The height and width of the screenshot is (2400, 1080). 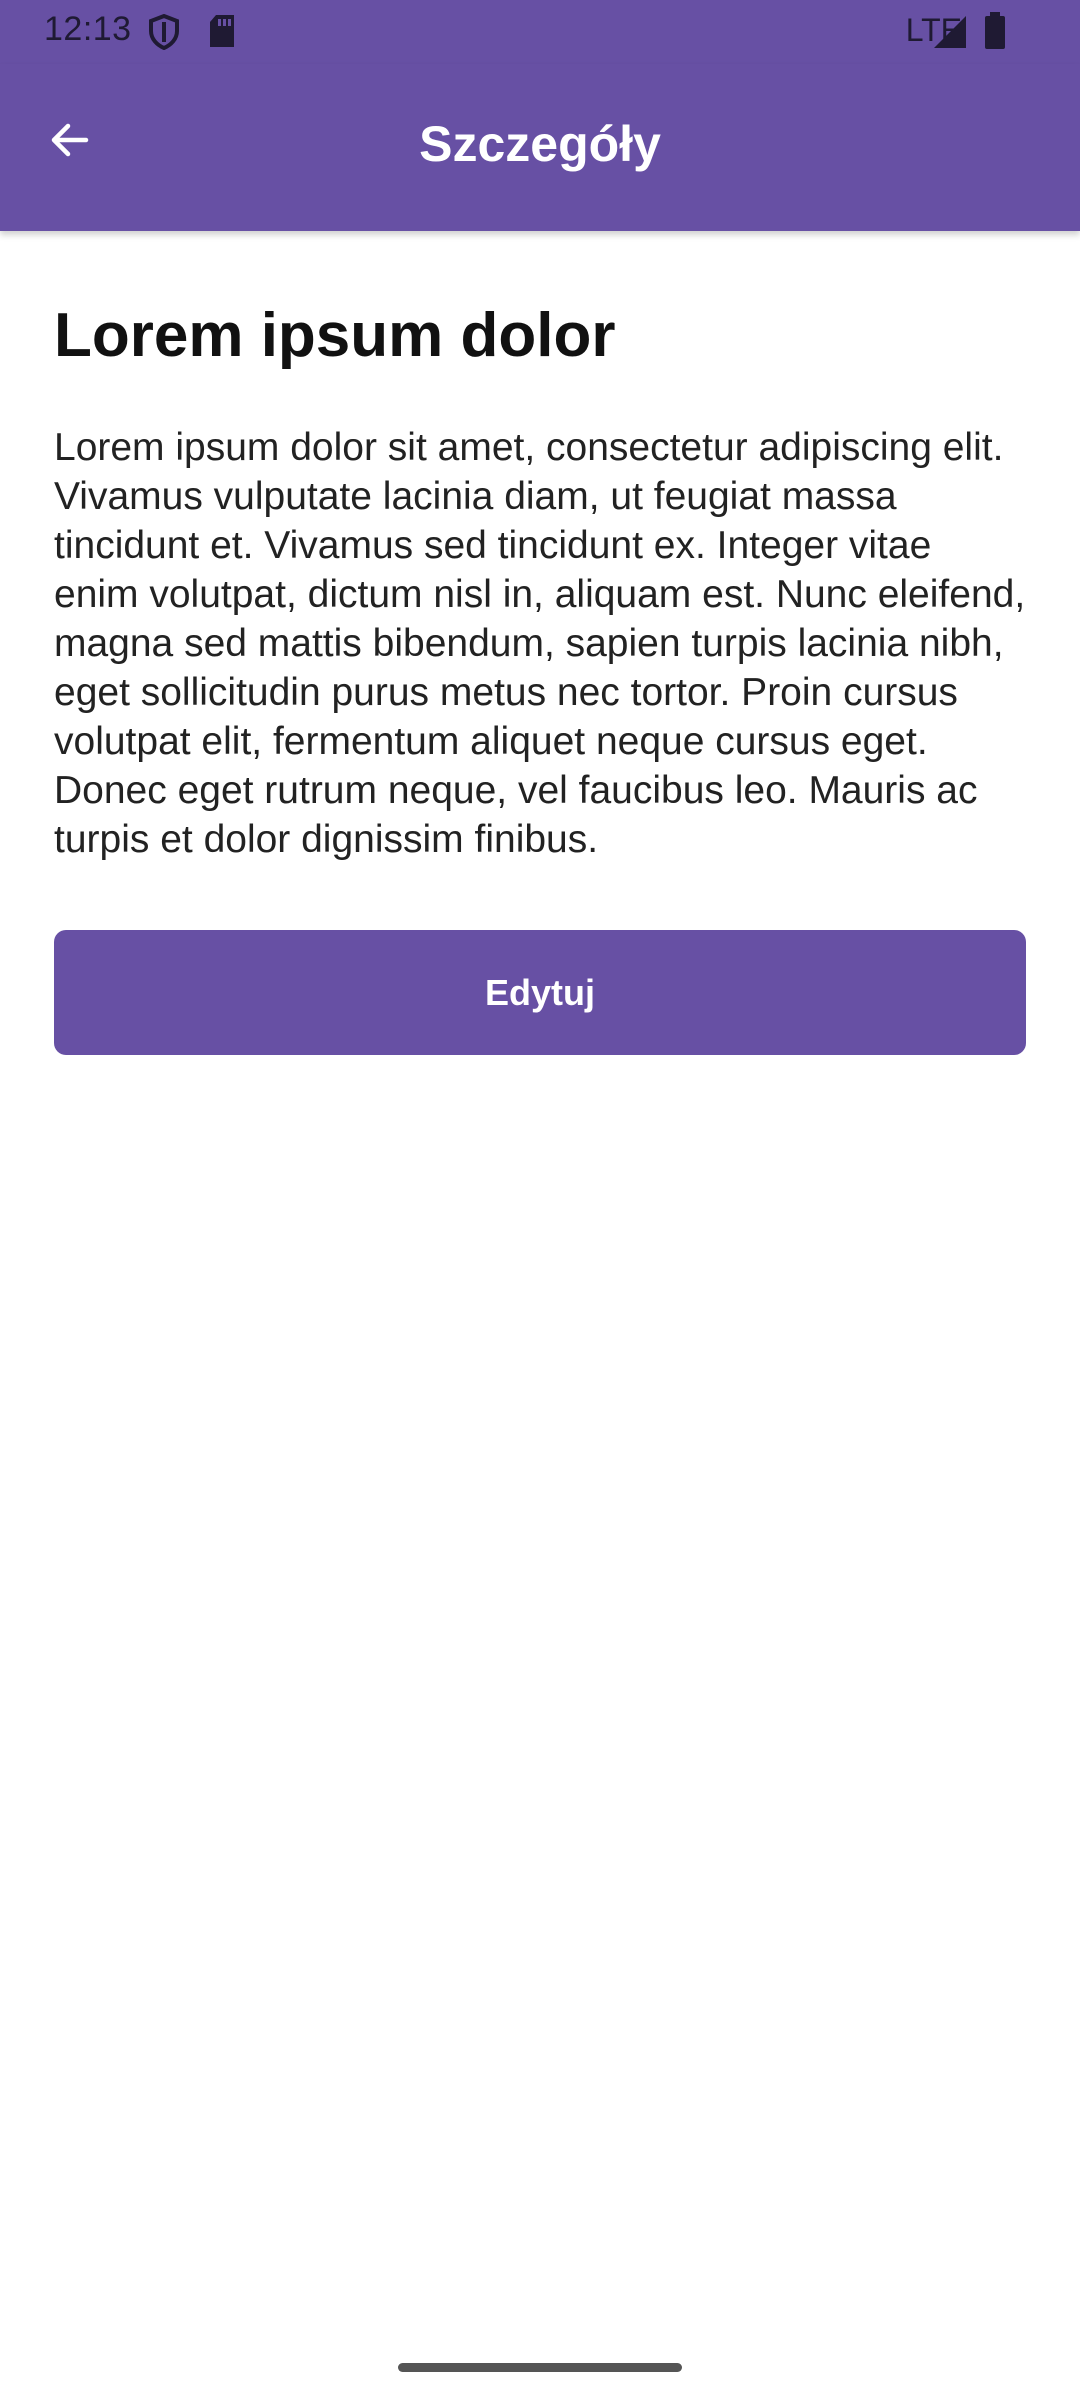 I want to click on app-bar: Szczegóły, so click(x=540, y=147).